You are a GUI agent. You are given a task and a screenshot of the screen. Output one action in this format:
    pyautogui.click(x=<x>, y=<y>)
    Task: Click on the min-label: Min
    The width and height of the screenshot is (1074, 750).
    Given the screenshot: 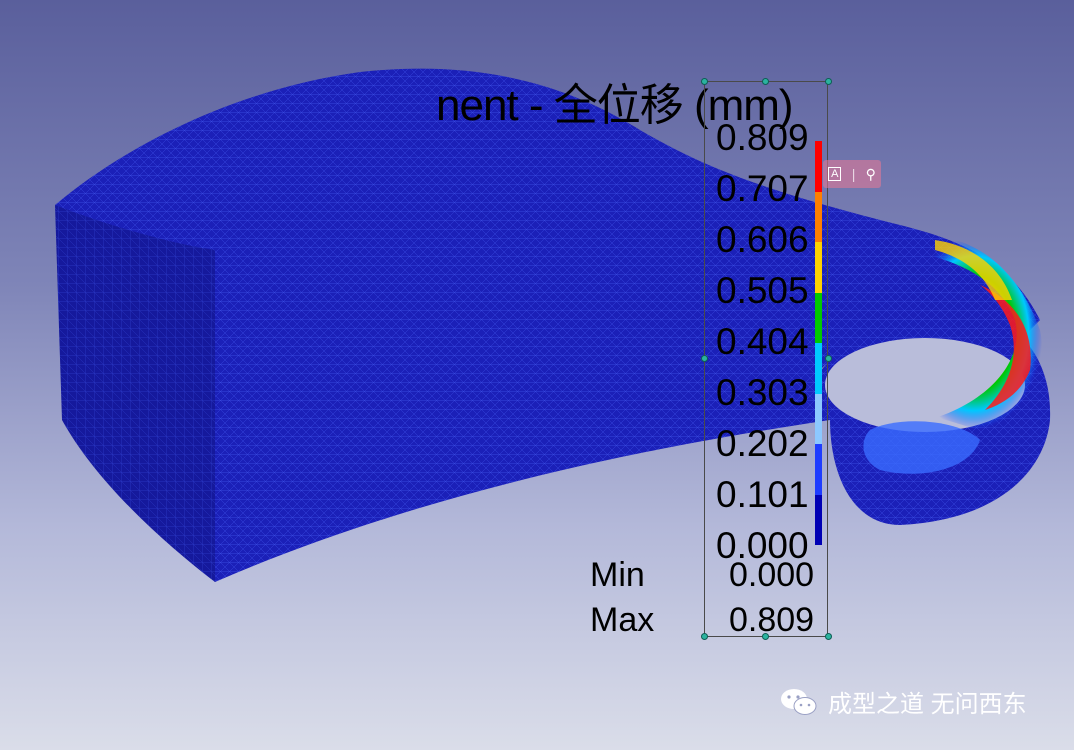 What is the action you would take?
    pyautogui.click(x=617, y=575)
    